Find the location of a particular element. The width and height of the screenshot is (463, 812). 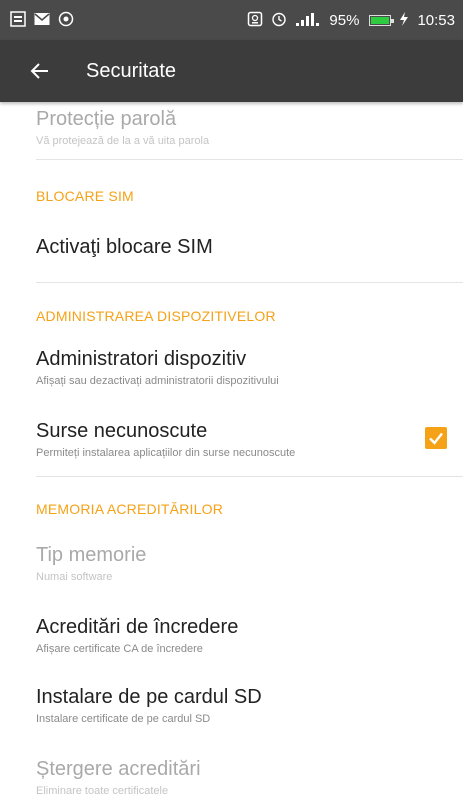

item-subtitle: Instalare certificate de pe cardul SD is located at coordinates (123, 719).